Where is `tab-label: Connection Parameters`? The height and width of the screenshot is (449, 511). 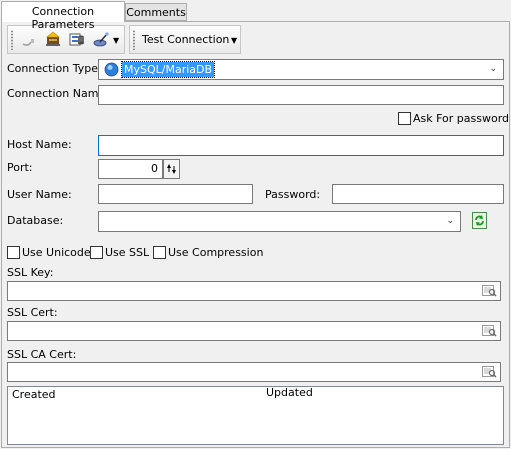
tab-label: Connection Parameters is located at coordinates (63, 18).